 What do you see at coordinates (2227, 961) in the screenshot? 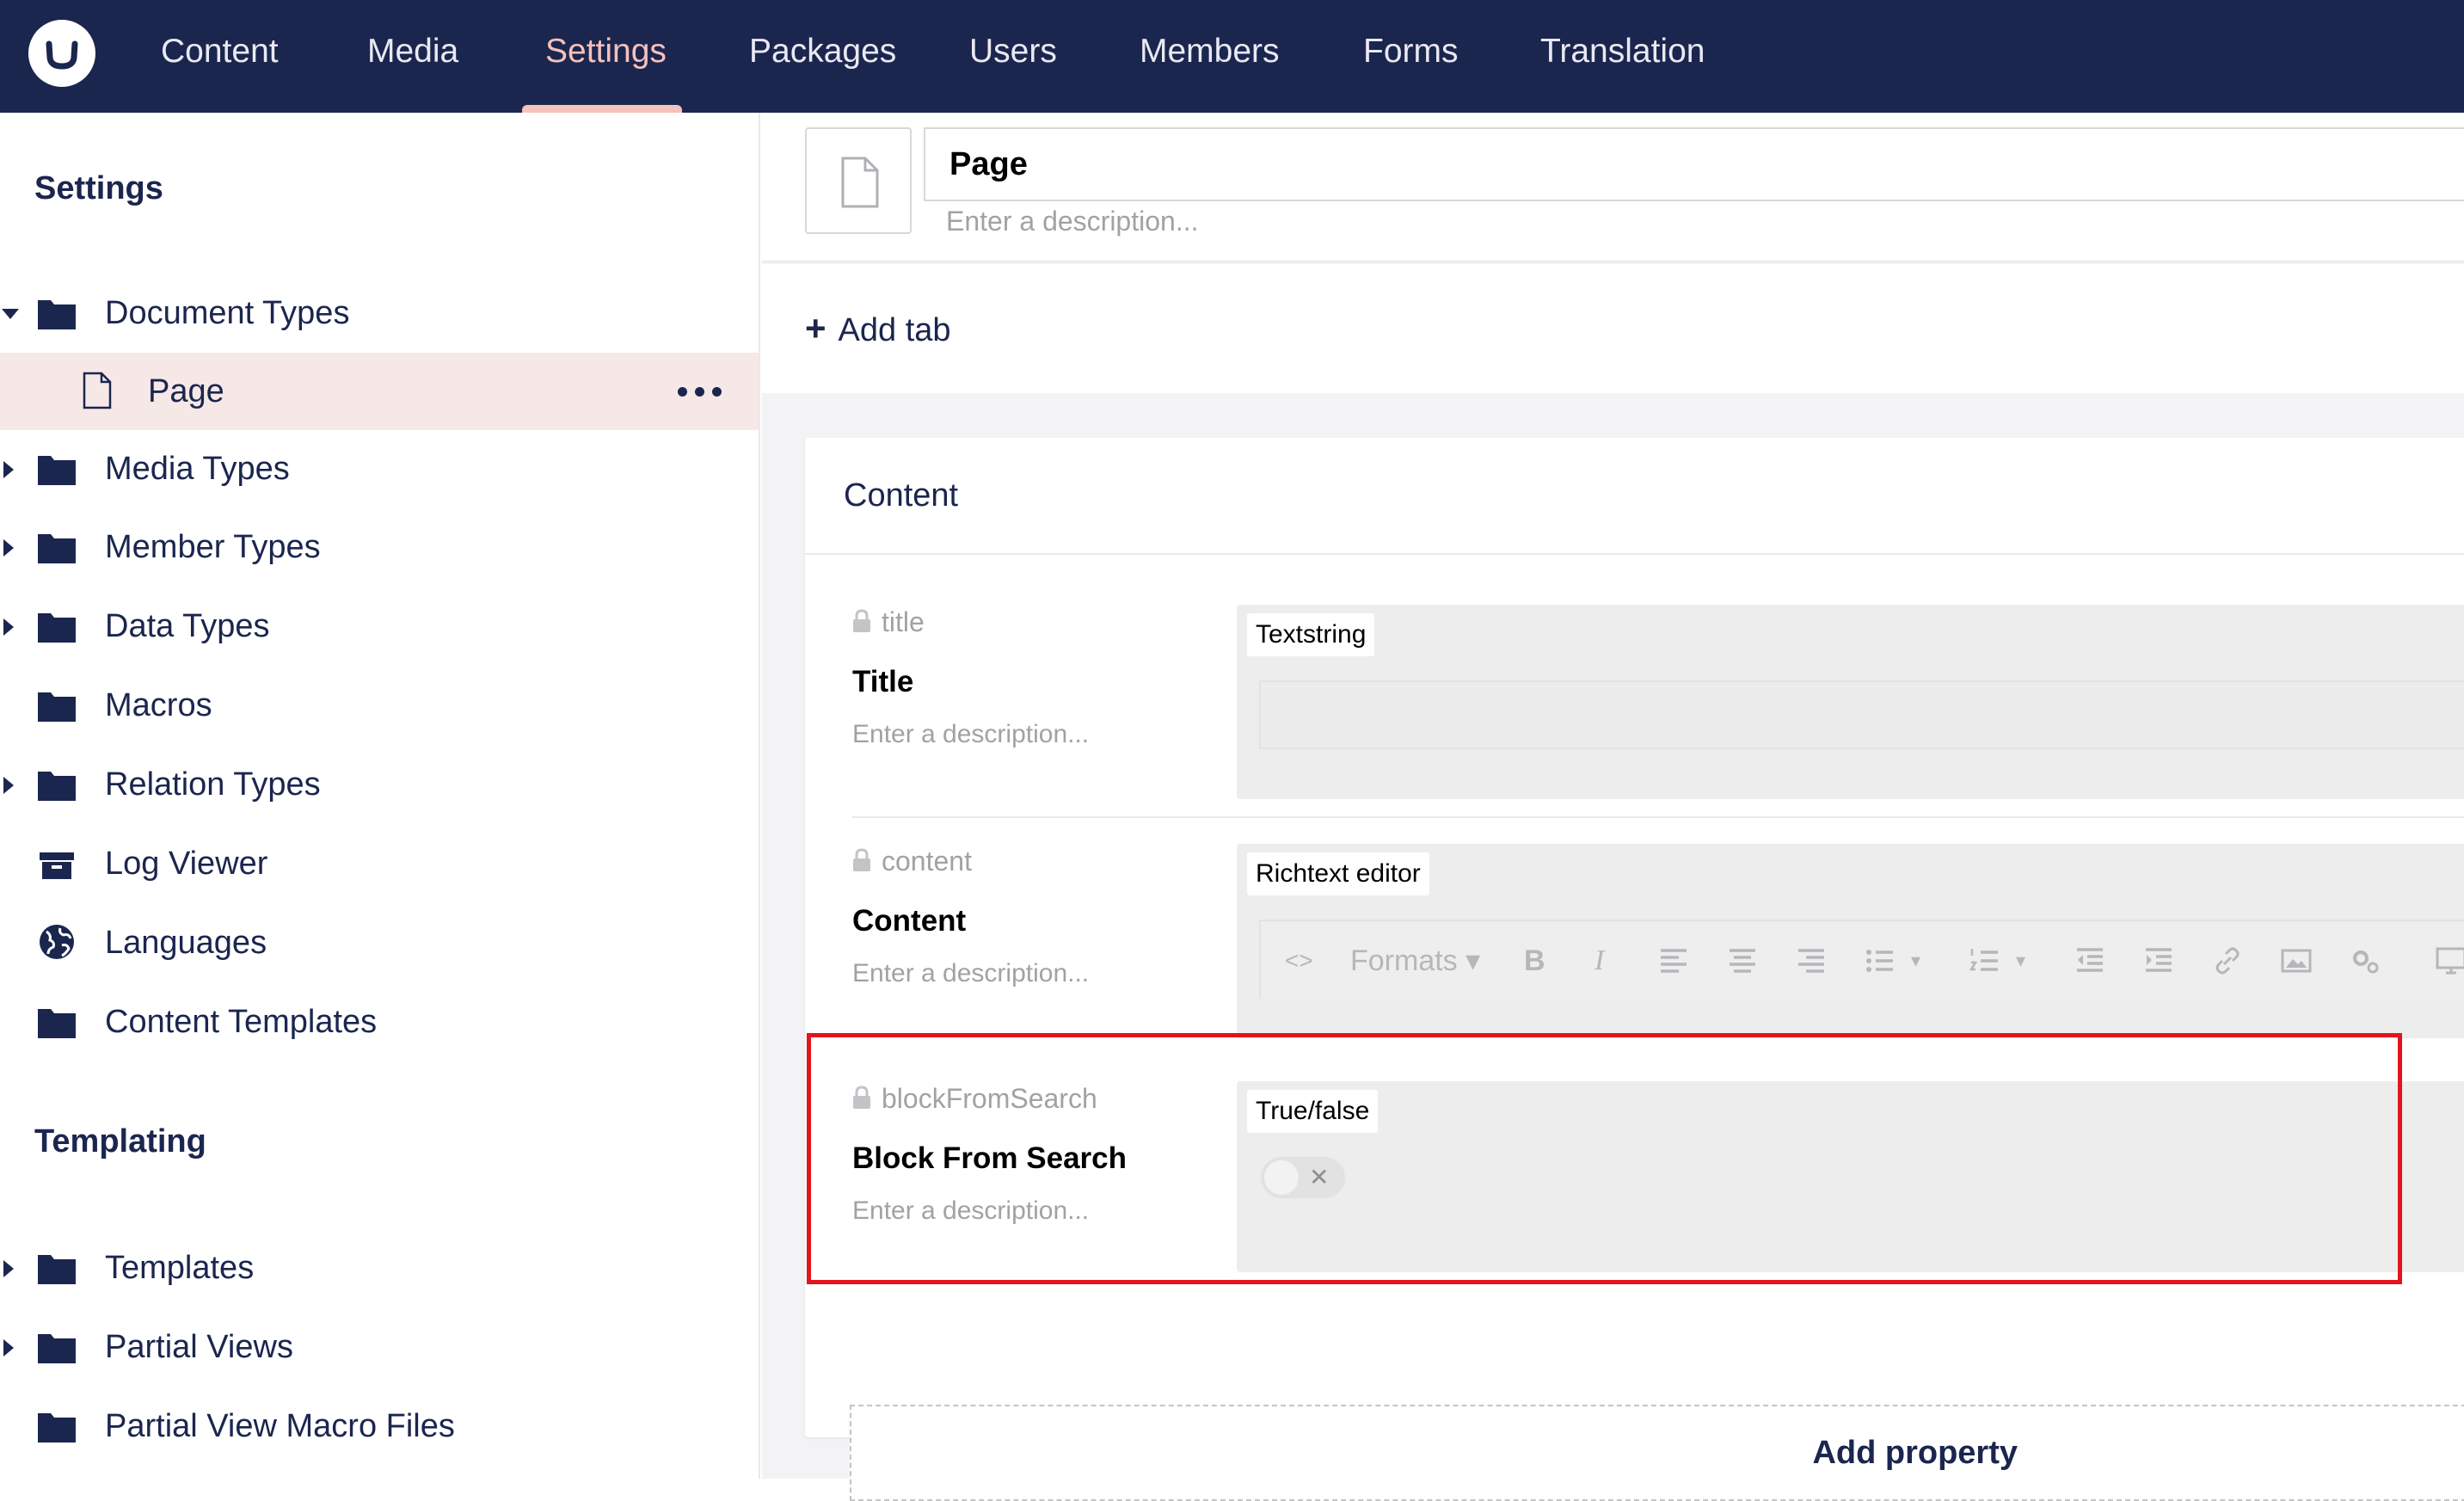
I see `link-icon` at bounding box center [2227, 961].